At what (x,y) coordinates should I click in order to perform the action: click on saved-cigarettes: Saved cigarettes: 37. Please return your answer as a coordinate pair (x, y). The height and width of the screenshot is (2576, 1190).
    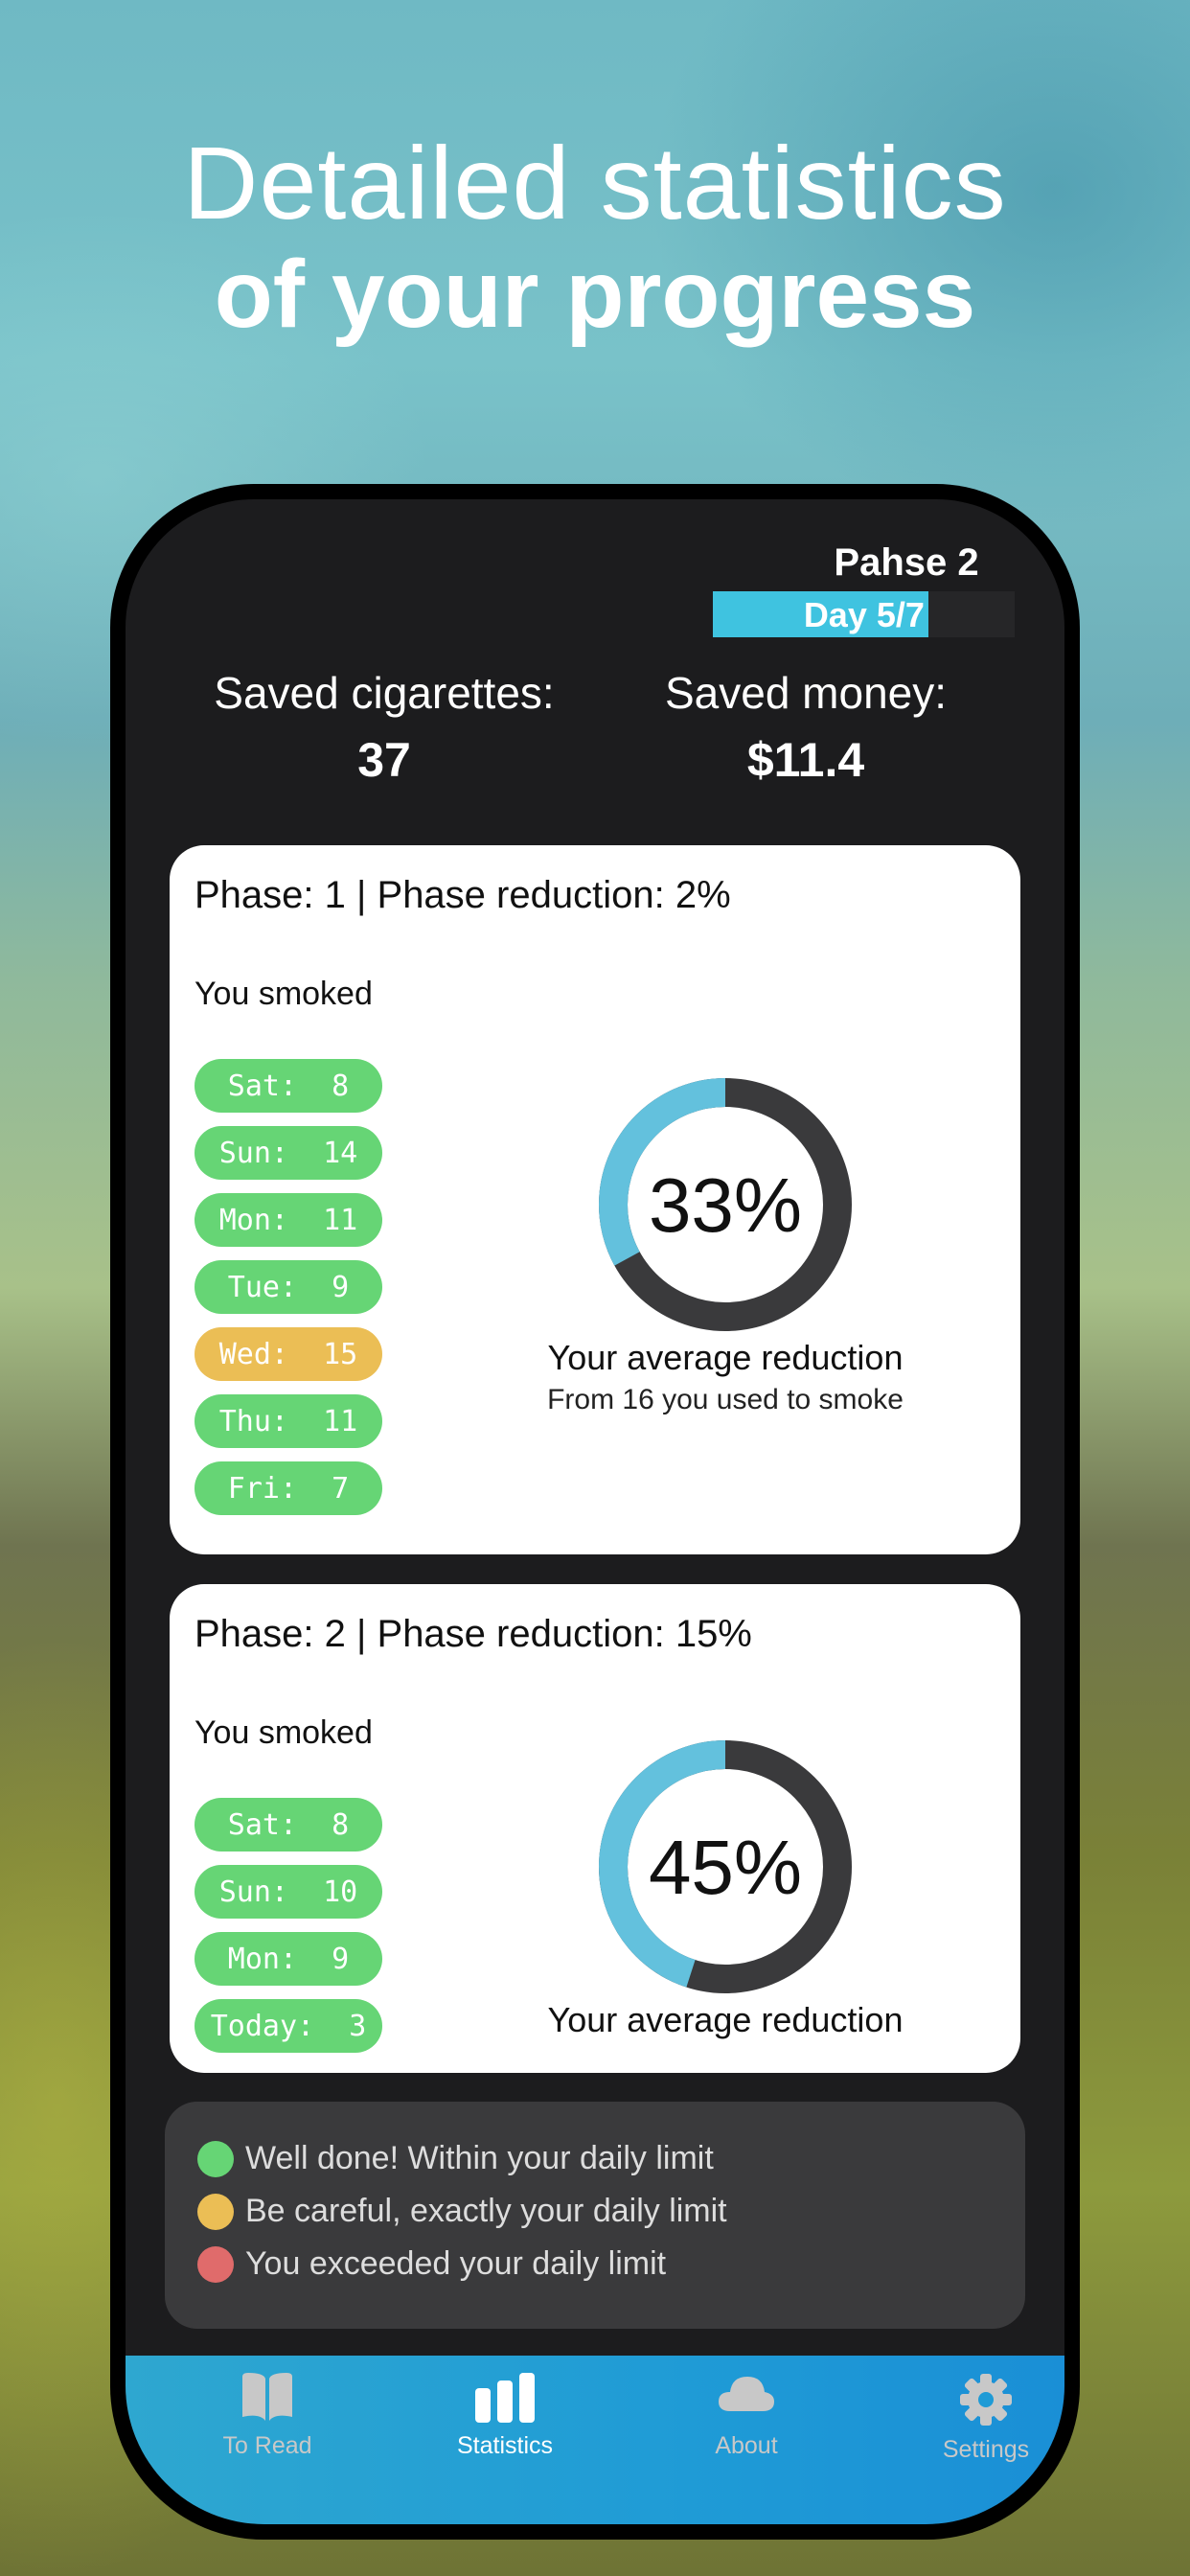
    Looking at the image, I should click on (384, 727).